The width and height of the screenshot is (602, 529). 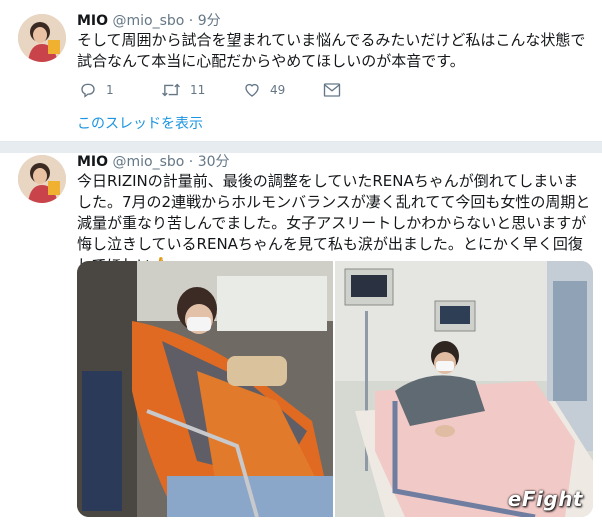 What do you see at coordinates (227, 90) in the screenshot?
I see `tweet-actions: 1 11 49` at bounding box center [227, 90].